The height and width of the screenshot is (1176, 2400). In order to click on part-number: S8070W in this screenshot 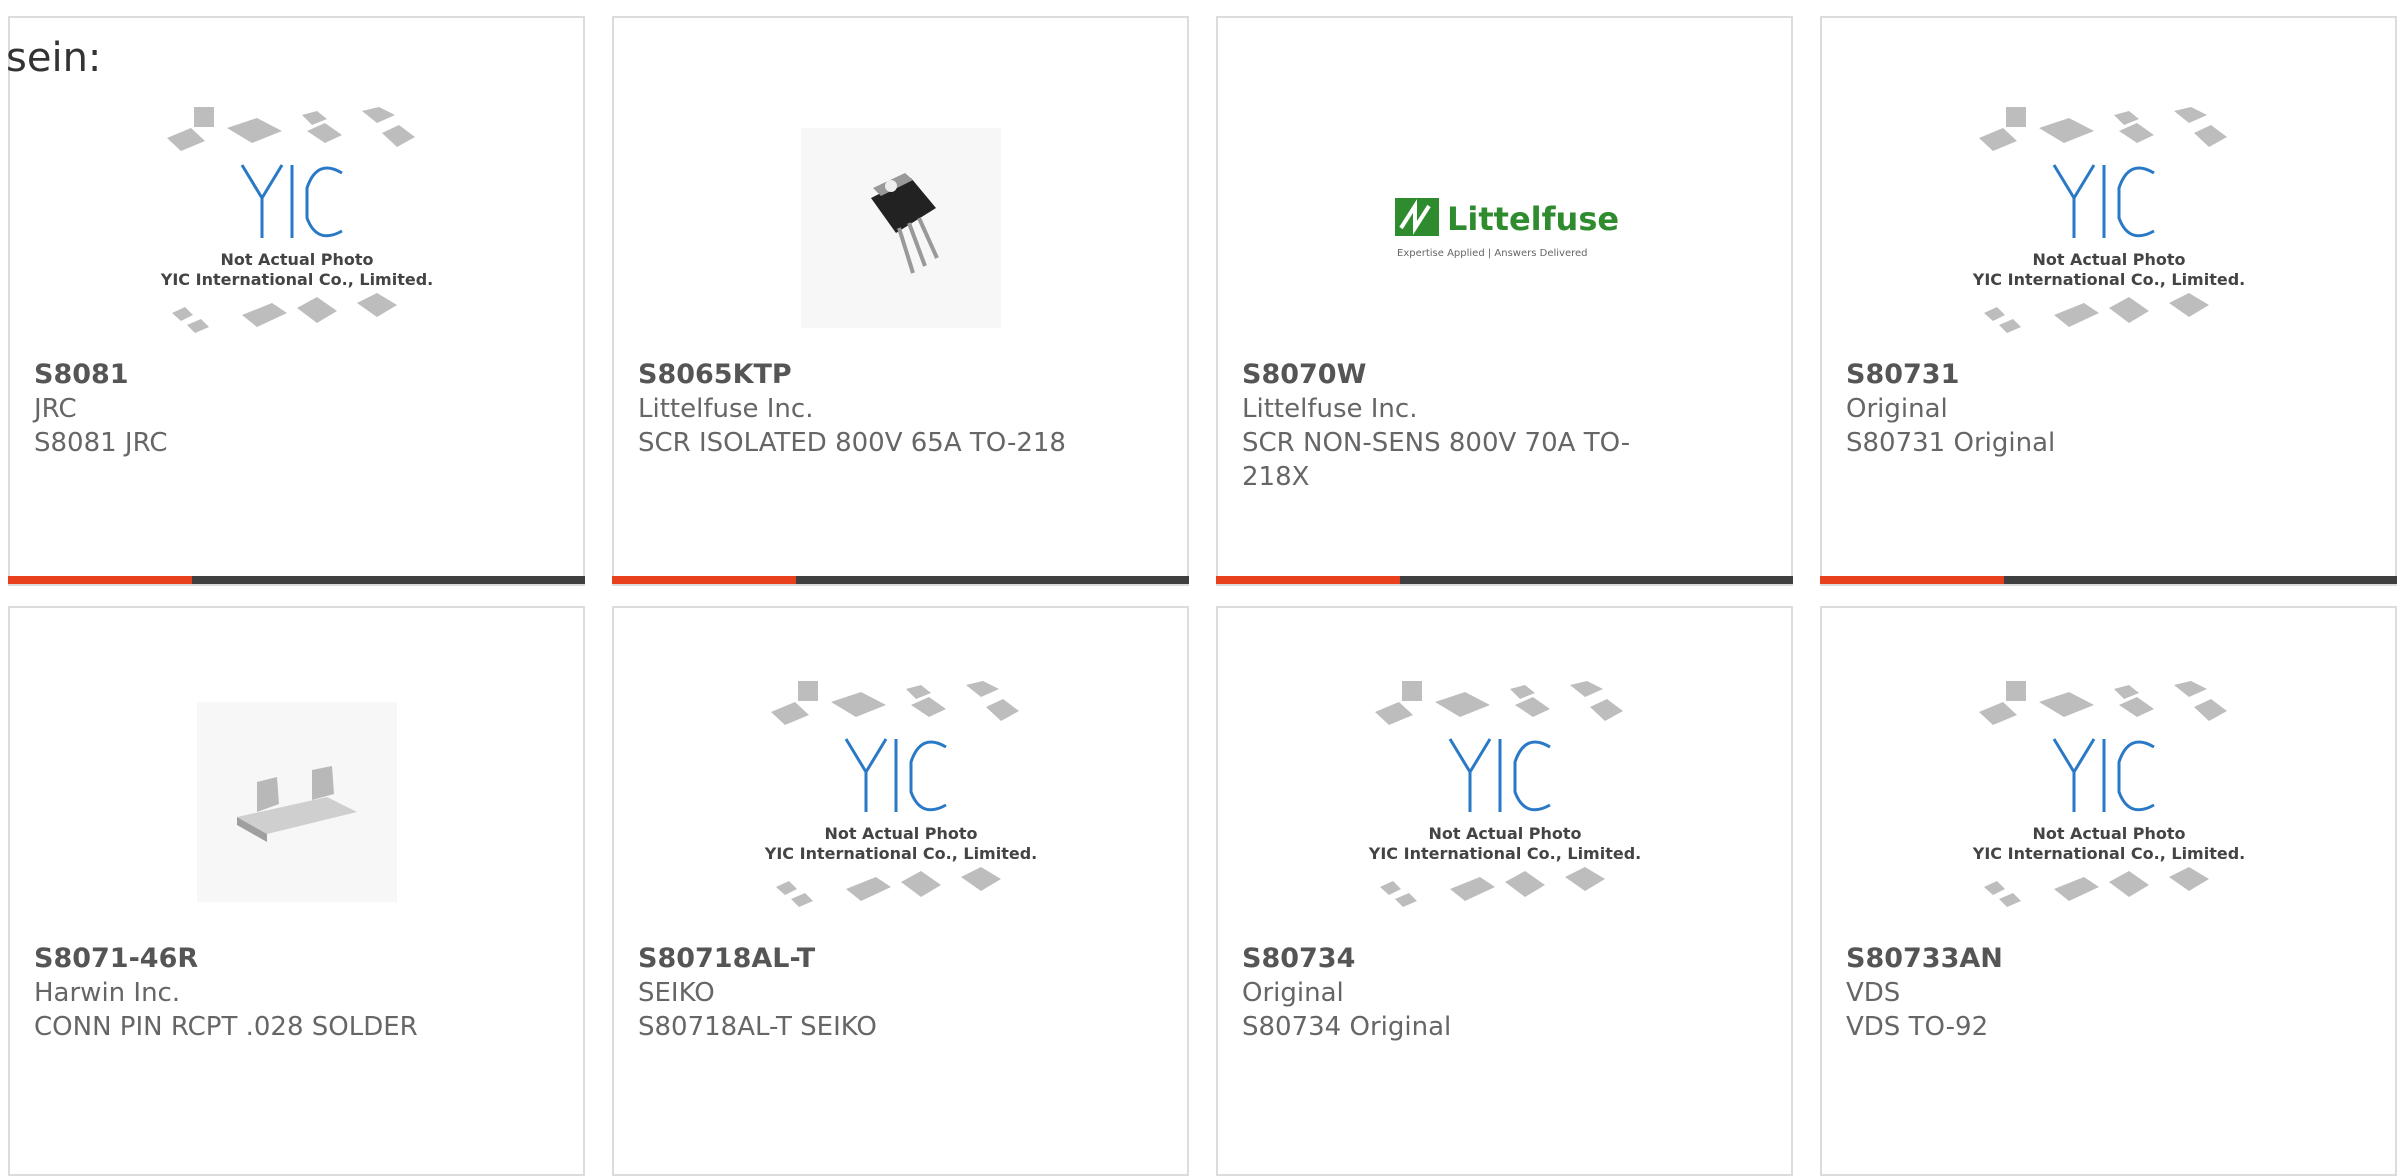, I will do `click(1496, 375)`.